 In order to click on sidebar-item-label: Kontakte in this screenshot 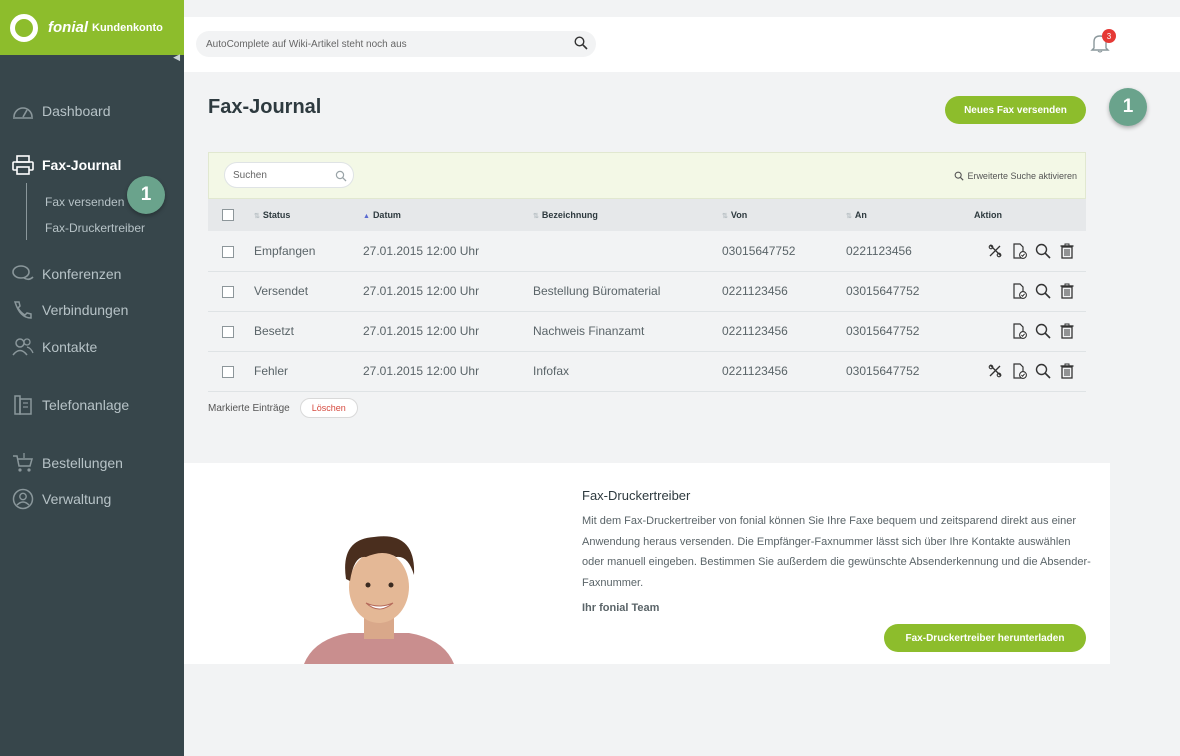, I will do `click(70, 347)`.